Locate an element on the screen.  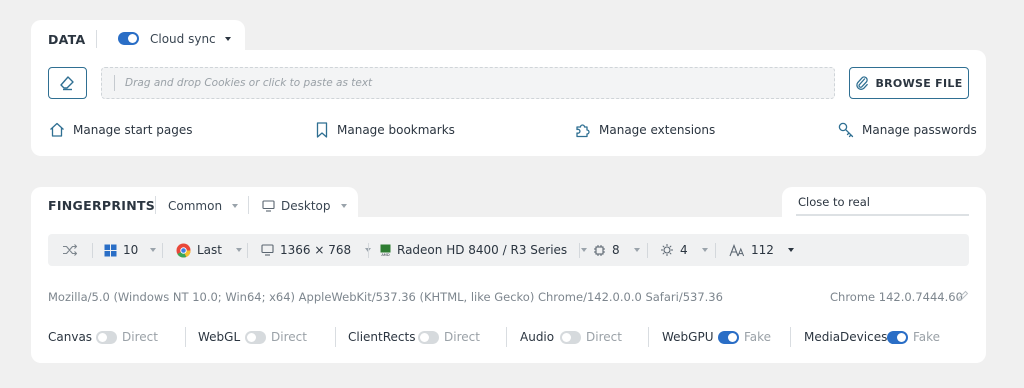
manage-extensions-link: Manage extensions is located at coordinates (644, 130).